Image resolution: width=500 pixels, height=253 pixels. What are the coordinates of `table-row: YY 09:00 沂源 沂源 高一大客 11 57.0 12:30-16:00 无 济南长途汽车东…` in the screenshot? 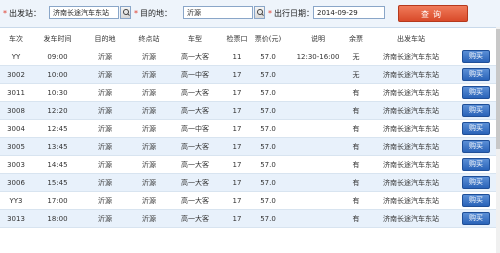 It's located at (248, 57).